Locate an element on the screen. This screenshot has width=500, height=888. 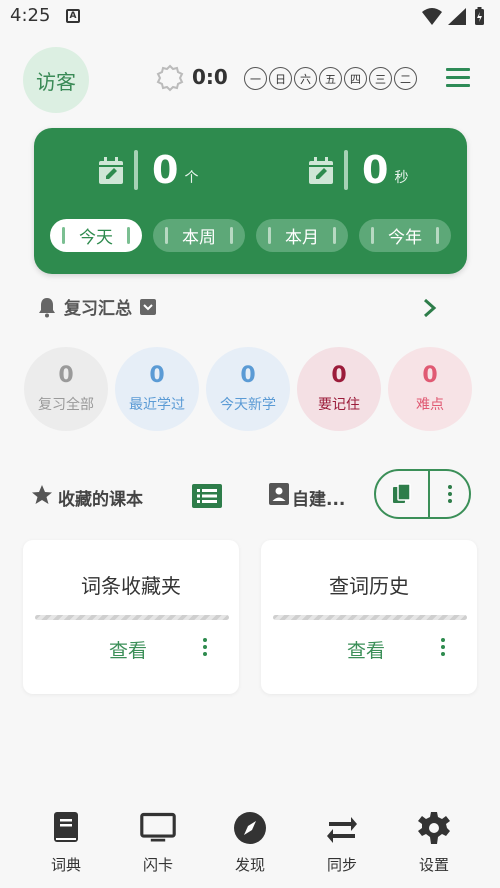
copy-icon is located at coordinates (402, 493).